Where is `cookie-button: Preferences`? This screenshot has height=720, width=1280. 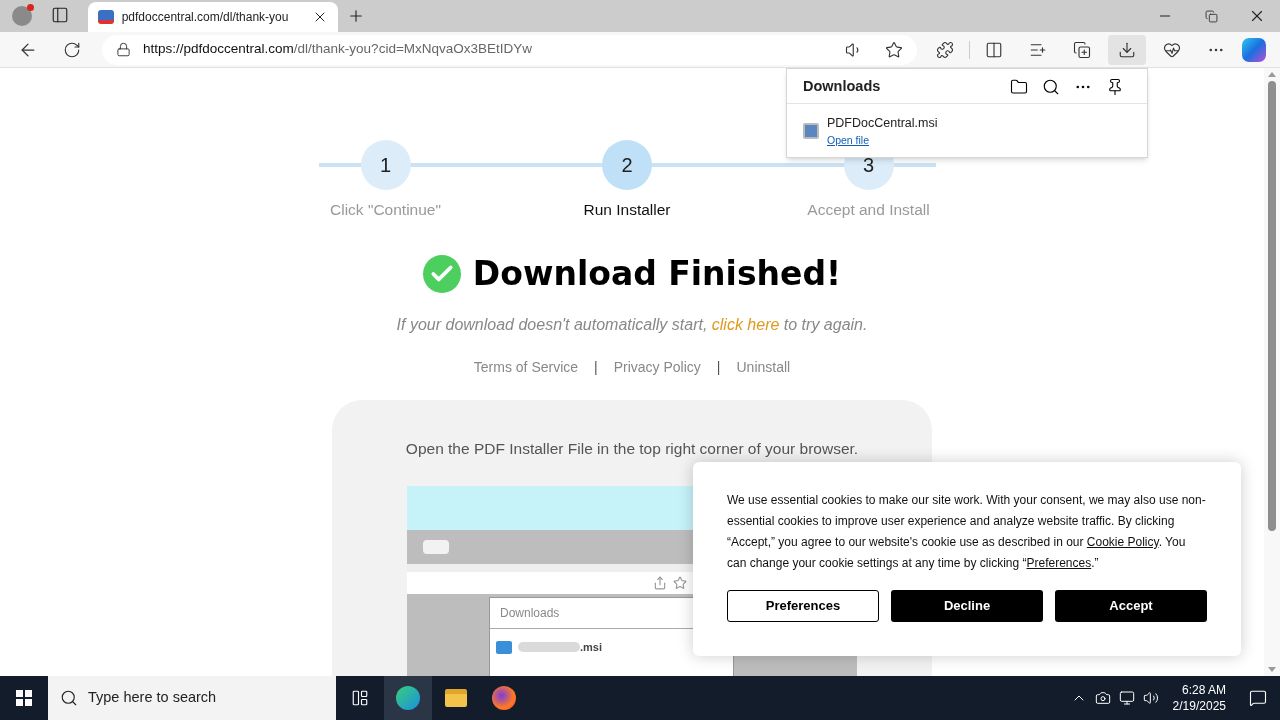
cookie-button: Preferences is located at coordinates (803, 606).